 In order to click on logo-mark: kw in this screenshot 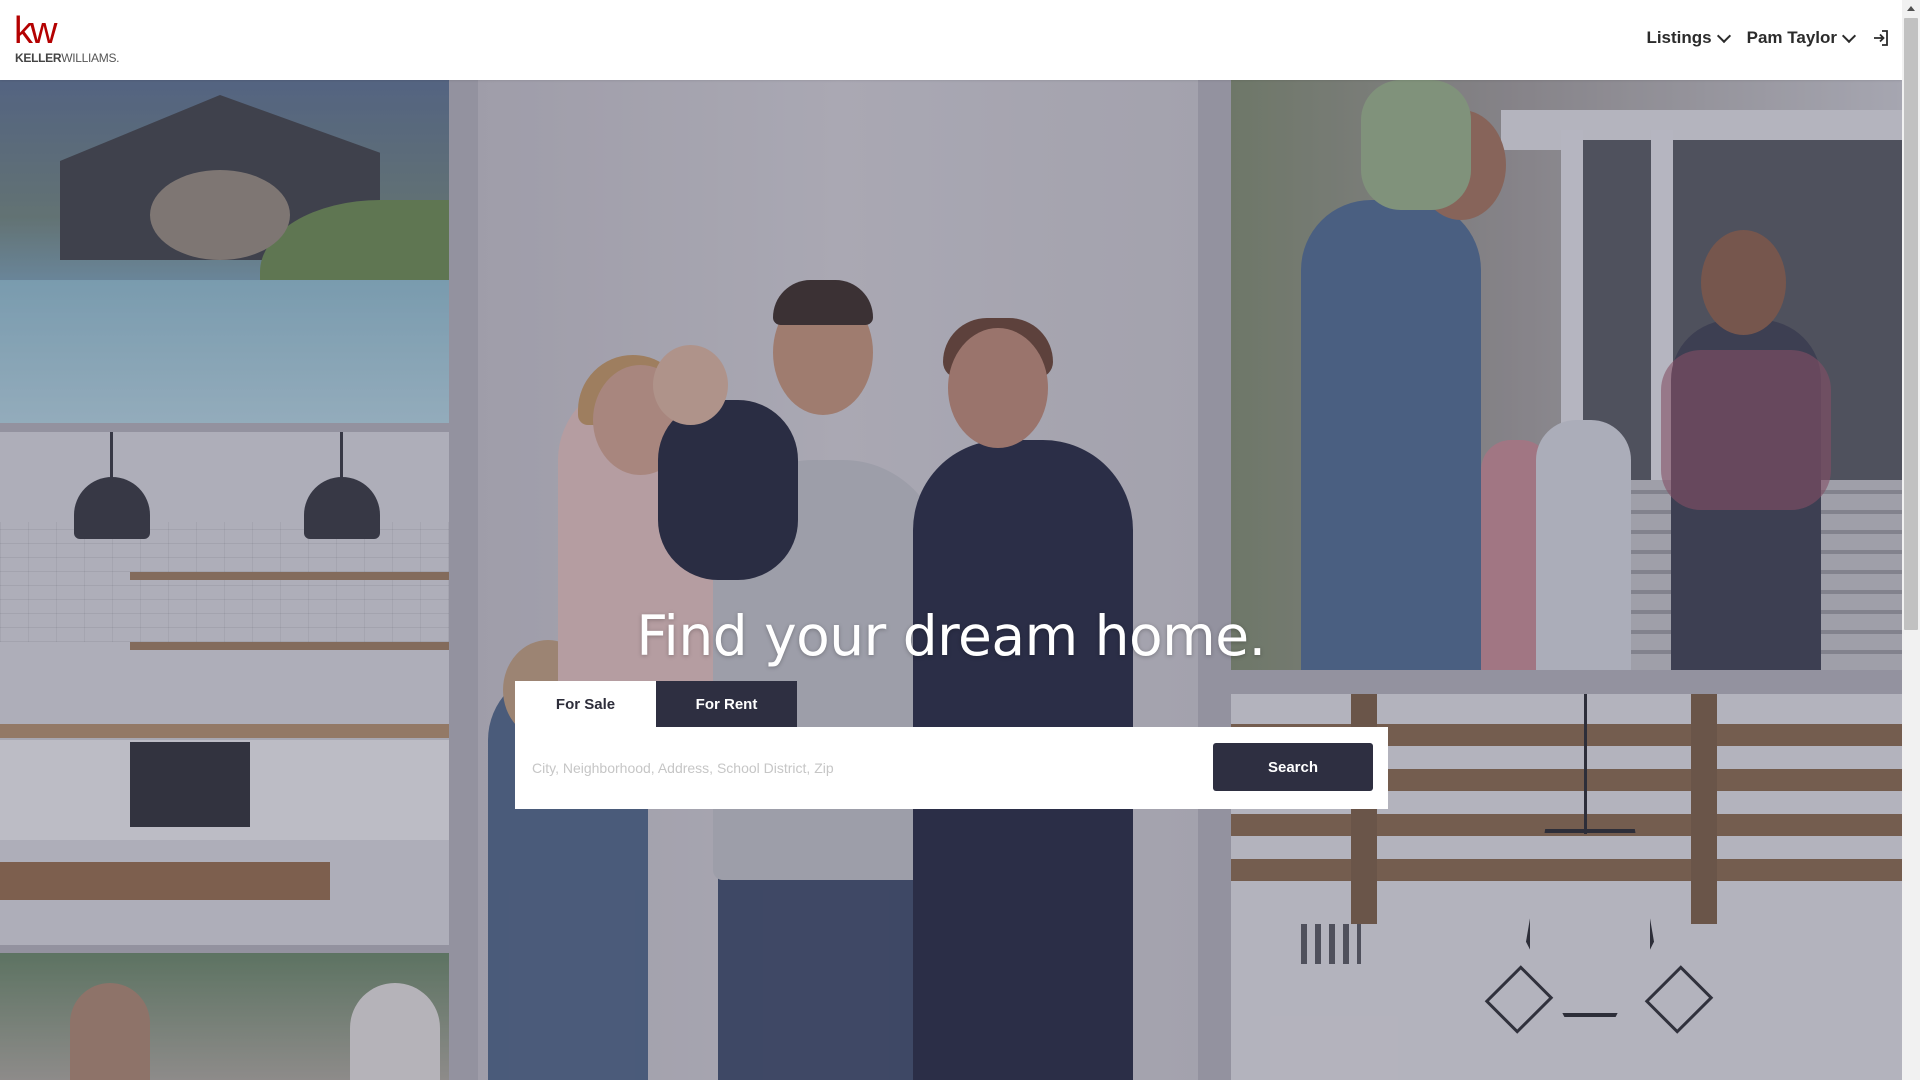, I will do `click(35, 31)`.